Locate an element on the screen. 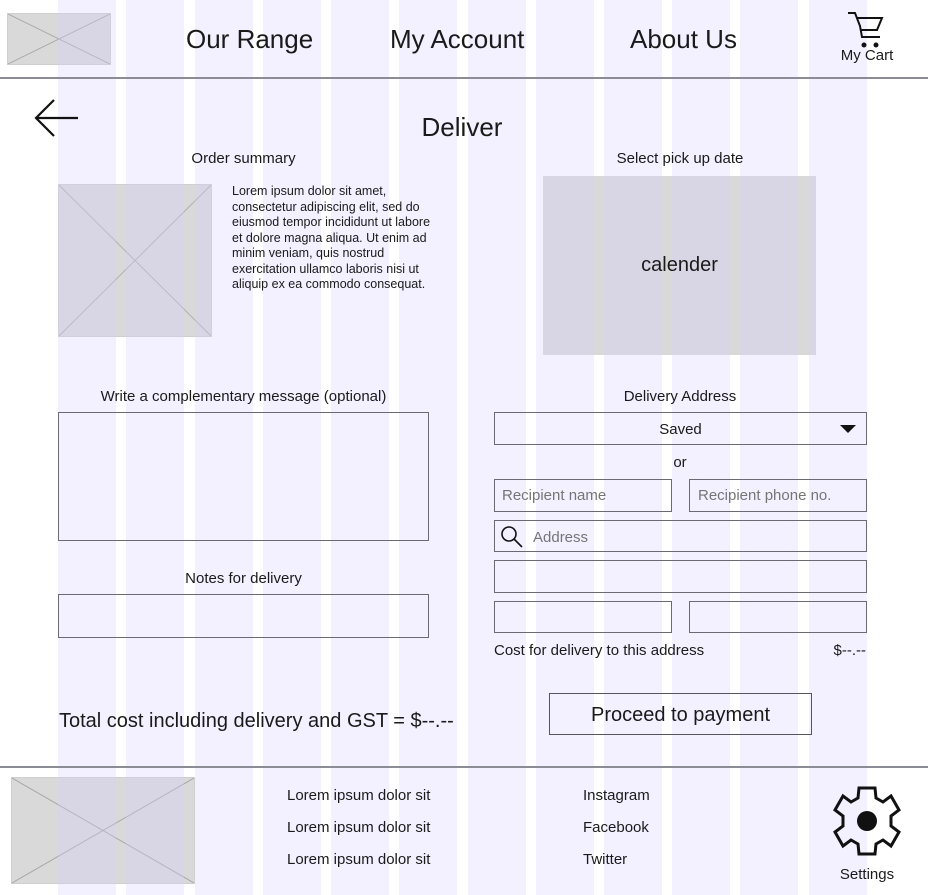 Image resolution: width=928 pixels, height=895 pixels. calendar-label: calender is located at coordinates (679, 265).